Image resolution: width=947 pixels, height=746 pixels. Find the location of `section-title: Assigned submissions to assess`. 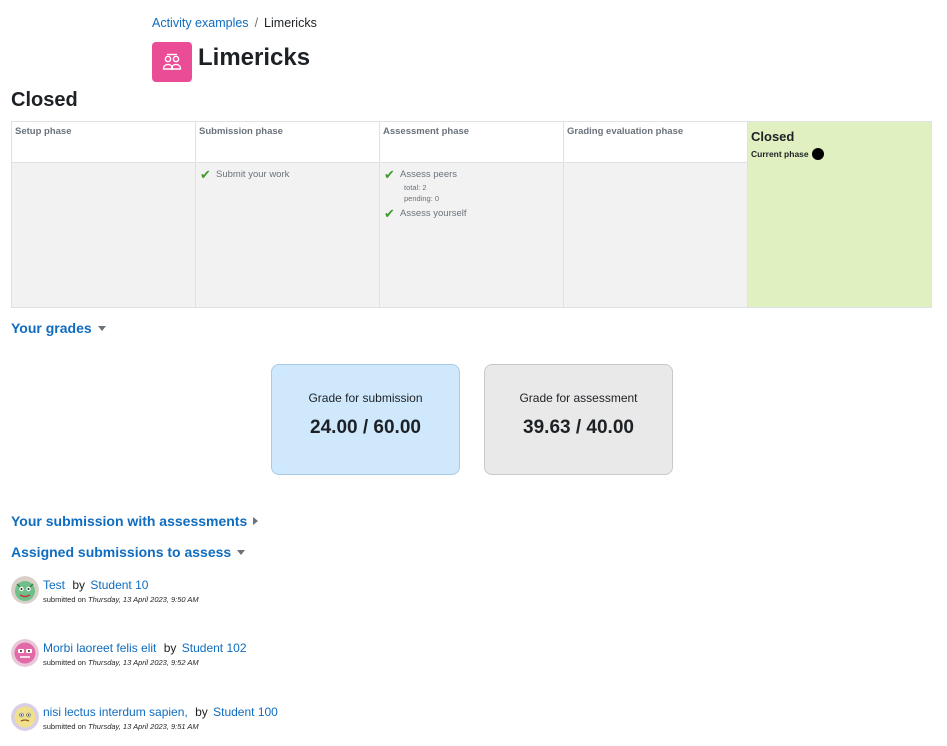

section-title: Assigned submissions to assess is located at coordinates (121, 552).